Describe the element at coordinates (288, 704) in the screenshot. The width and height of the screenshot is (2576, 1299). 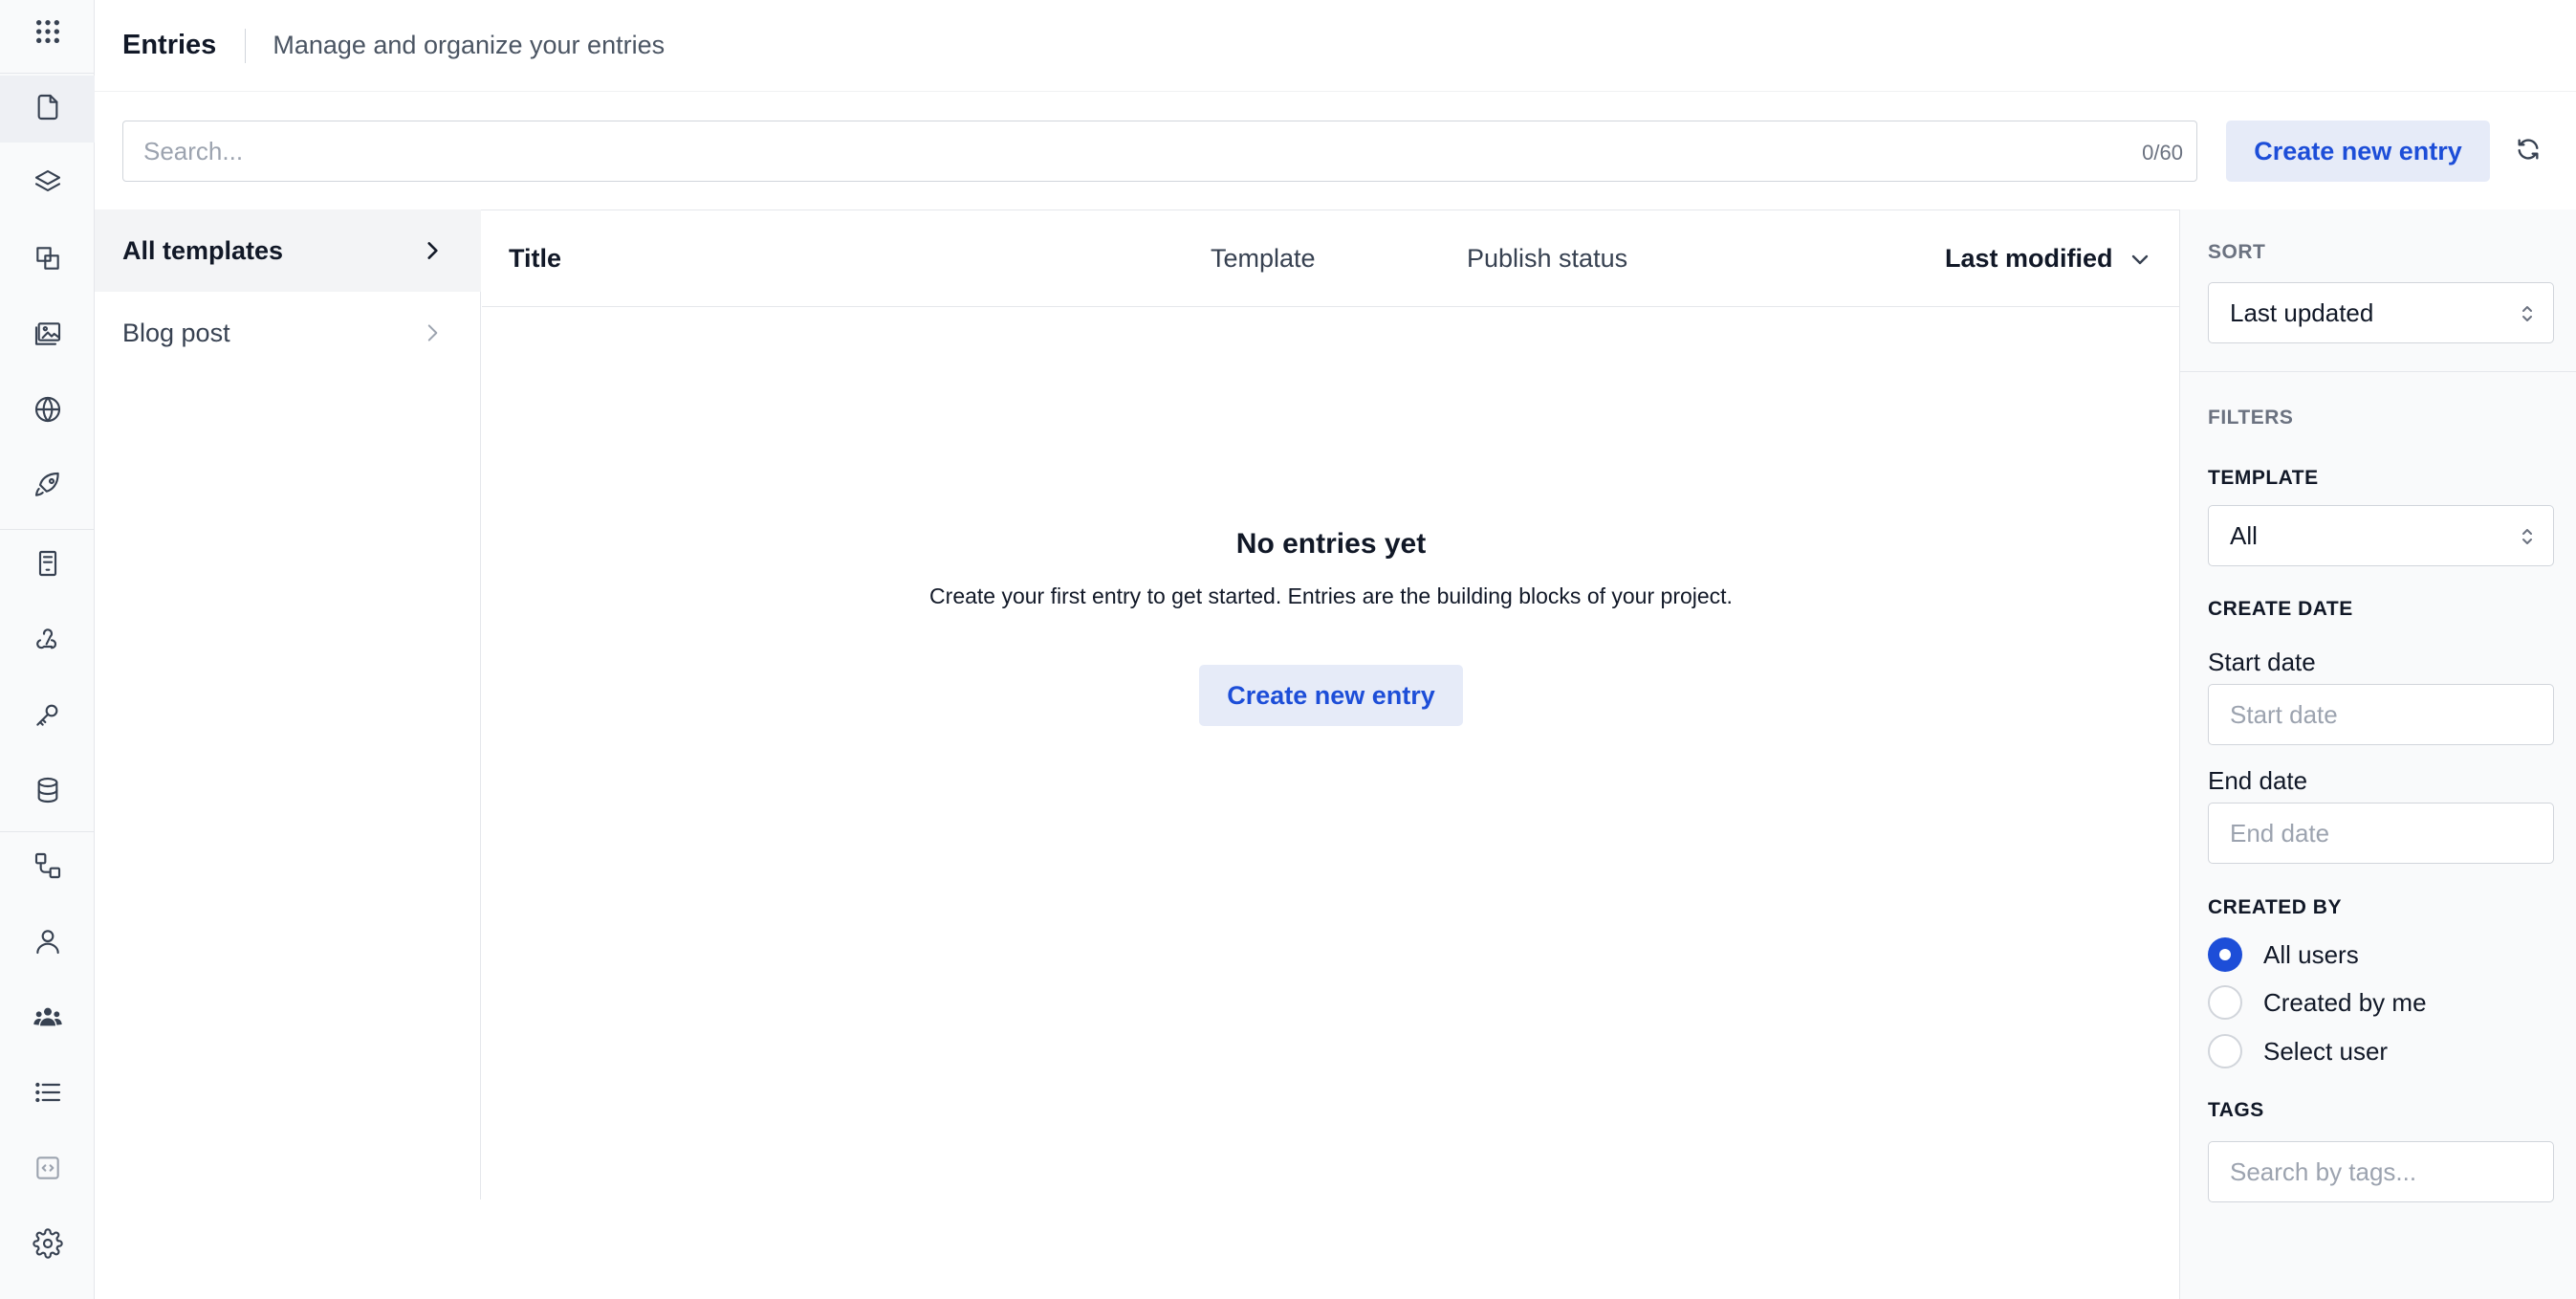
I see `template-list: All templates Blog post` at that location.